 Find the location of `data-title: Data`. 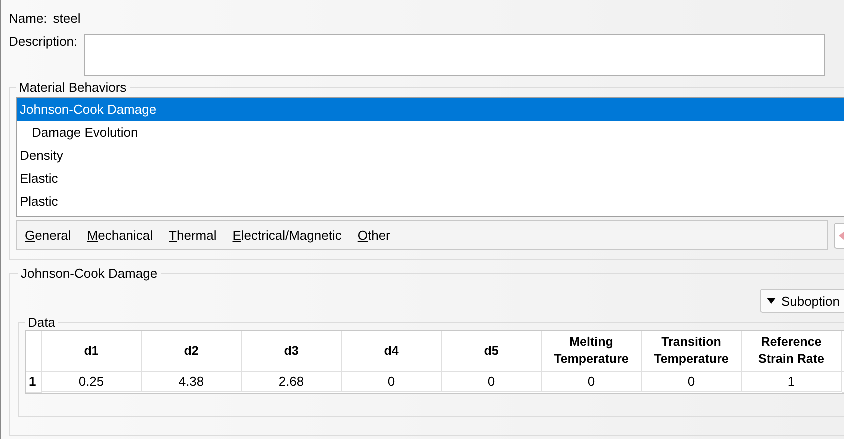

data-title: Data is located at coordinates (41, 322).